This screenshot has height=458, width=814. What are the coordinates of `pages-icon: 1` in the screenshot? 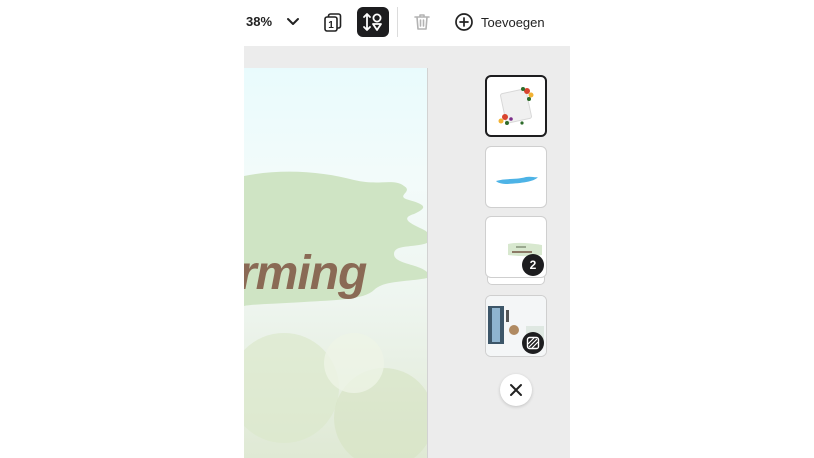 It's located at (333, 22).